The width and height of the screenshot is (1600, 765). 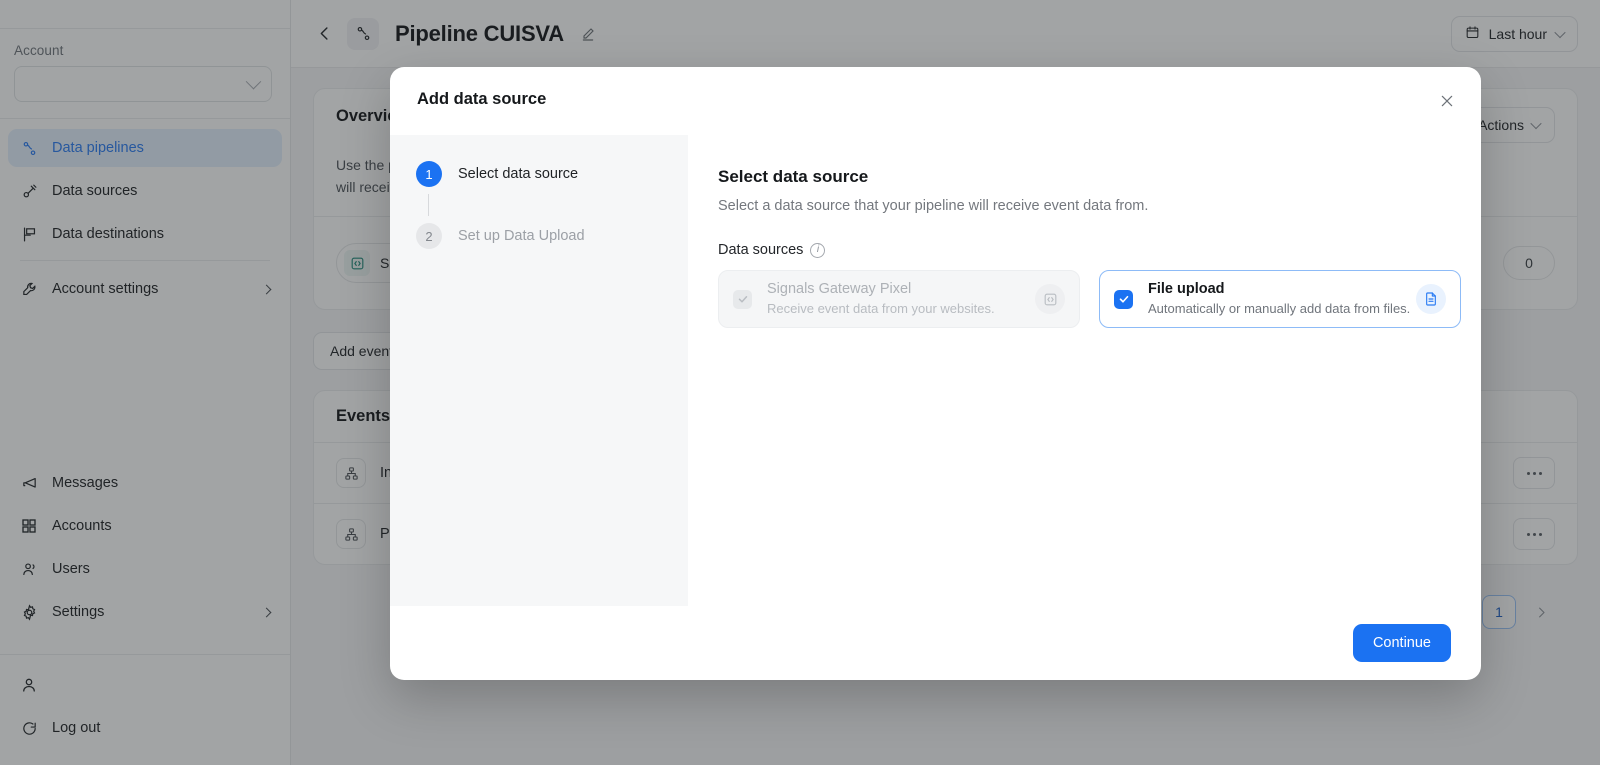 I want to click on step-number: 2, so click(x=429, y=236).